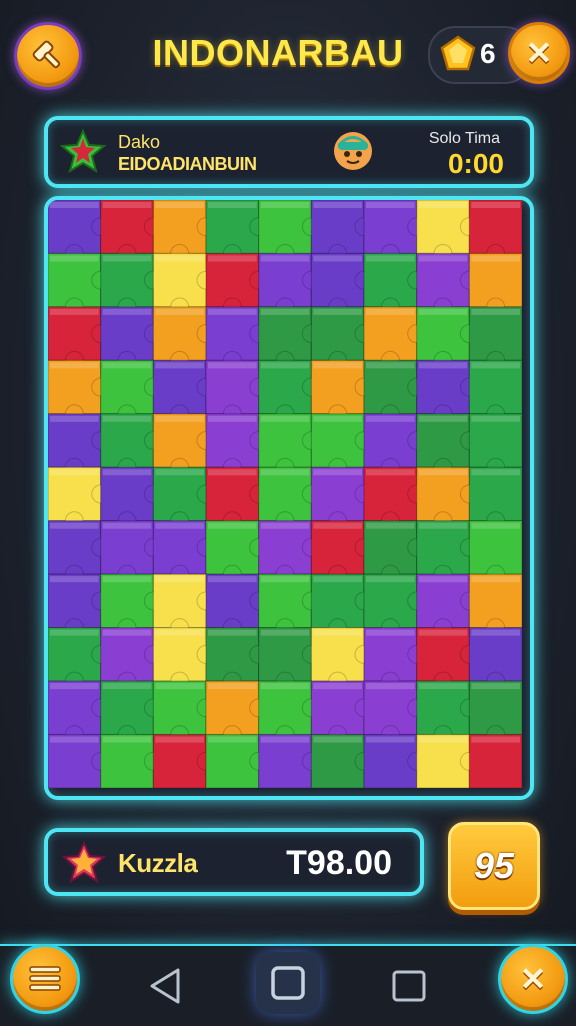  What do you see at coordinates (187, 164) in the screenshot?
I see `player-subtitle: EIDOADIANBUIN` at bounding box center [187, 164].